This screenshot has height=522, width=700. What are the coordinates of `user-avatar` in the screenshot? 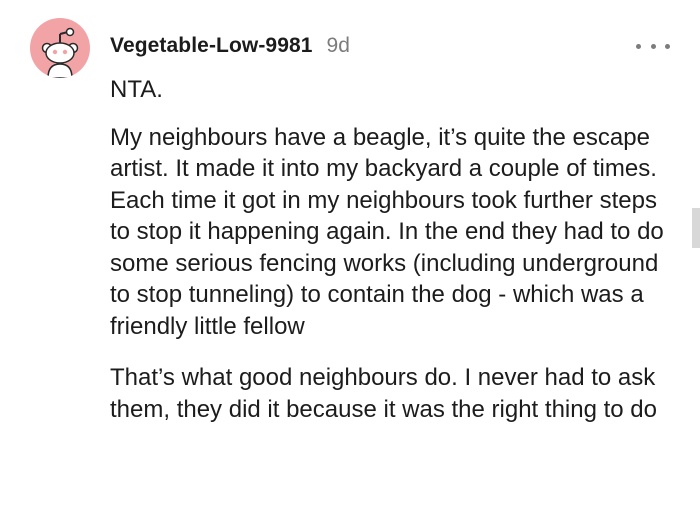 It's located at (60, 48).